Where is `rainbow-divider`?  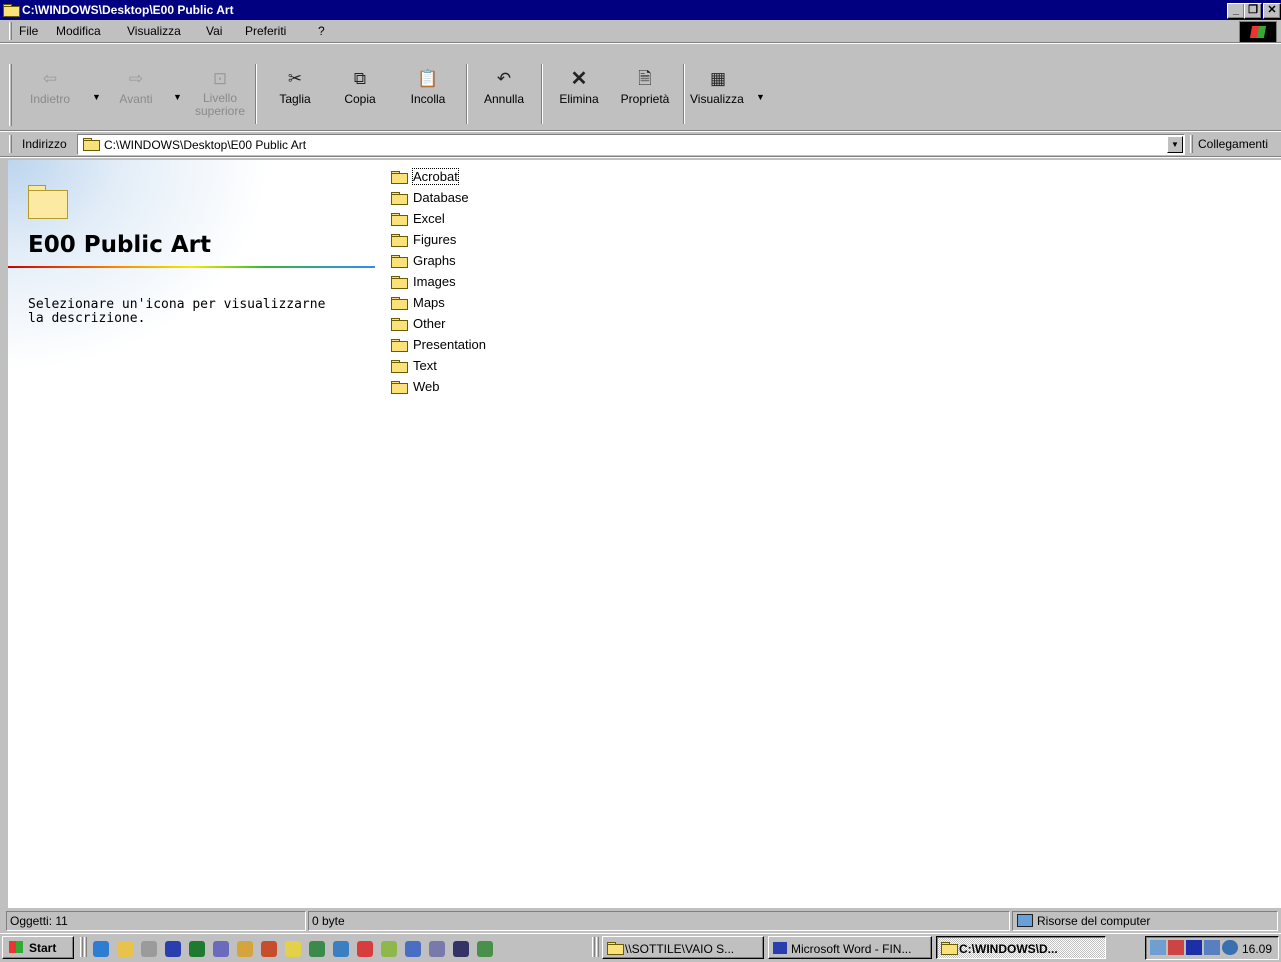 rainbow-divider is located at coordinates (191, 267).